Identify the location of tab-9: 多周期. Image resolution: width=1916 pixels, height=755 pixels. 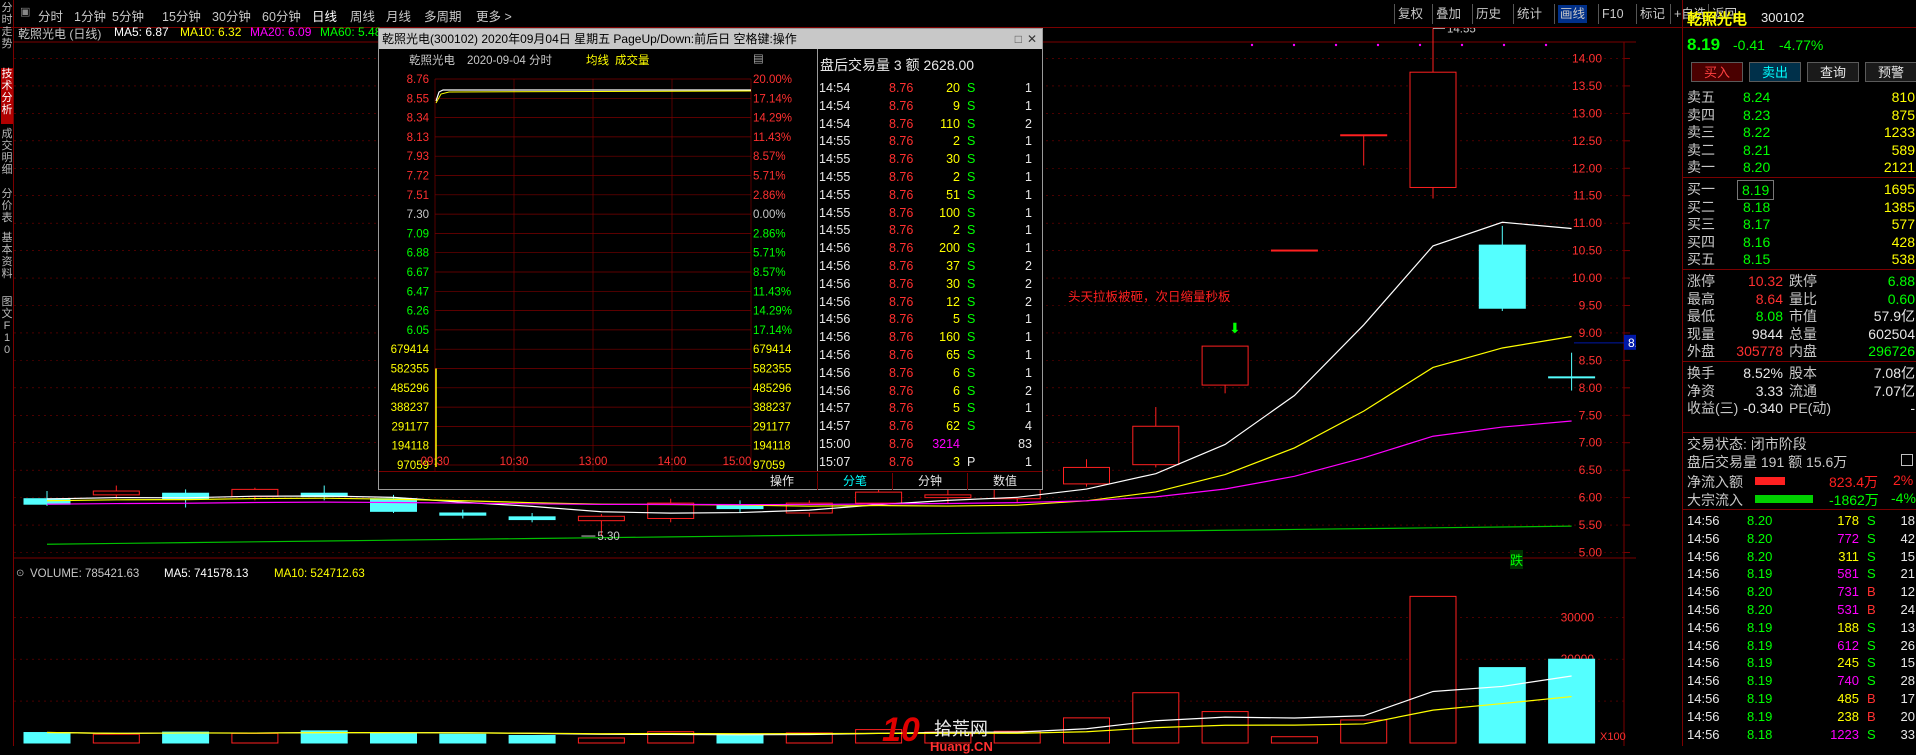
(443, 15).